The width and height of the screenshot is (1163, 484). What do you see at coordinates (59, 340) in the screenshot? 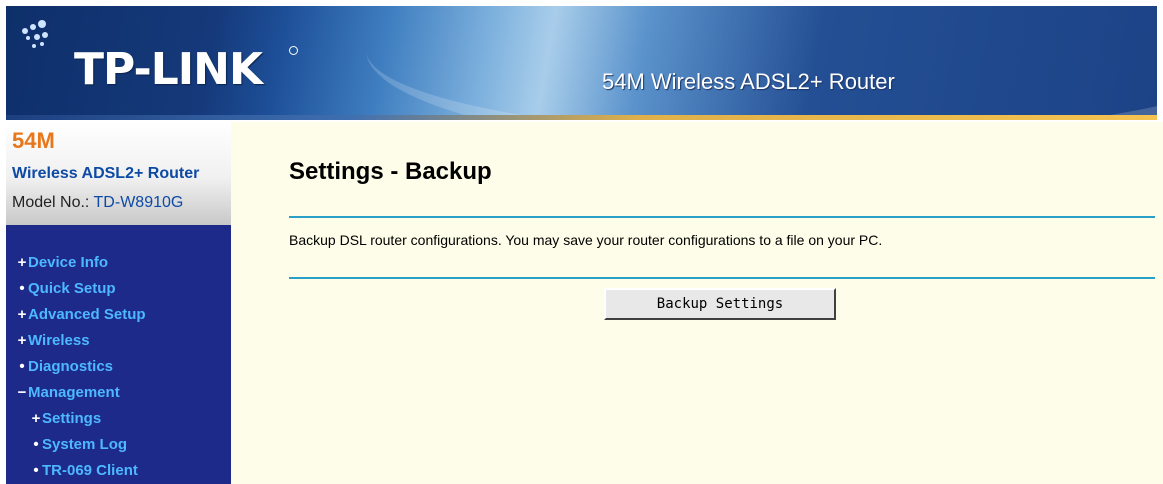
I see `nav-item-label: Wireless` at bounding box center [59, 340].